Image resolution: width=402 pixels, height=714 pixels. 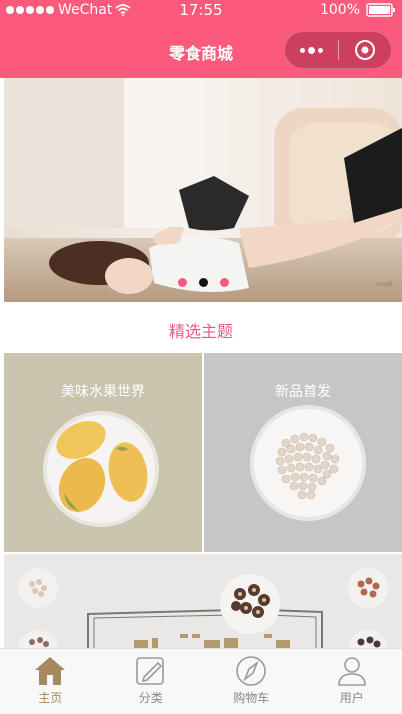 What do you see at coordinates (201, 11) in the screenshot?
I see `status-bar: WeChat 17:55 100%` at bounding box center [201, 11].